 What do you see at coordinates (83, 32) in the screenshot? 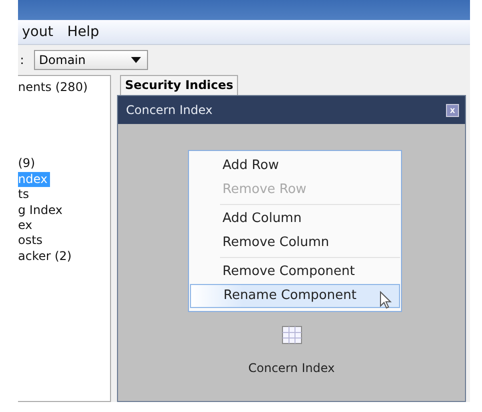
I see `menu-item: Help` at bounding box center [83, 32].